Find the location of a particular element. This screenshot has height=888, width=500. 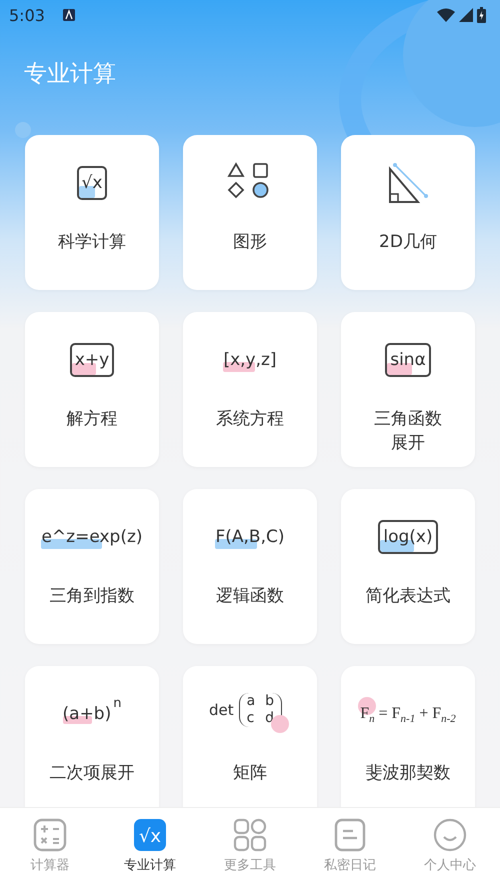

tool-card: sinα 三角函数 展开 is located at coordinates (408, 389).